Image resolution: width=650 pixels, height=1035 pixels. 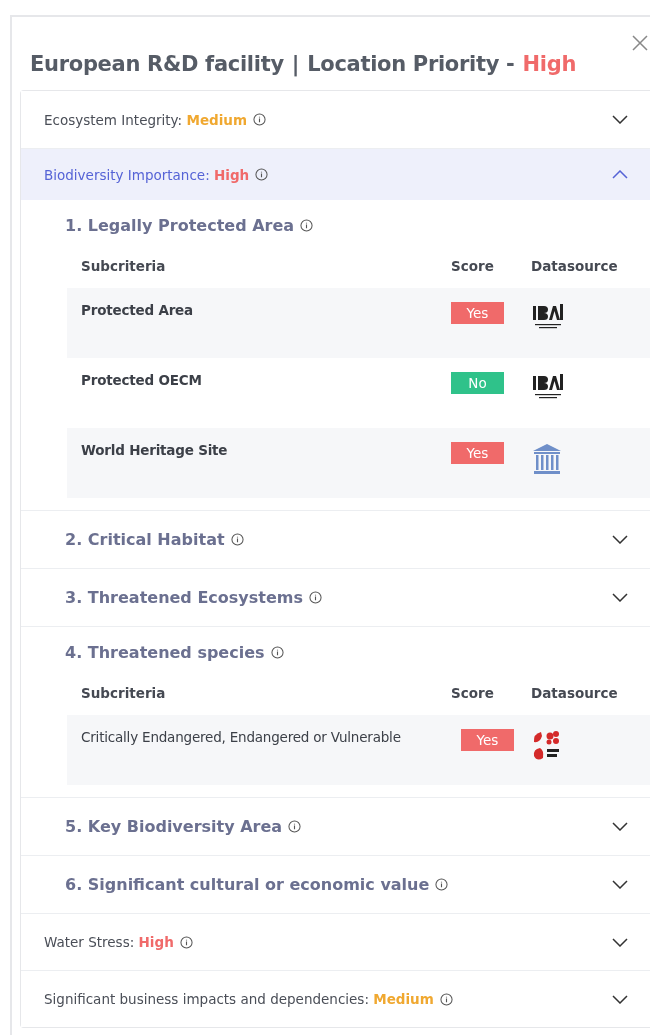 What do you see at coordinates (157, 63) in the screenshot?
I see `facility-name: European R&D facility` at bounding box center [157, 63].